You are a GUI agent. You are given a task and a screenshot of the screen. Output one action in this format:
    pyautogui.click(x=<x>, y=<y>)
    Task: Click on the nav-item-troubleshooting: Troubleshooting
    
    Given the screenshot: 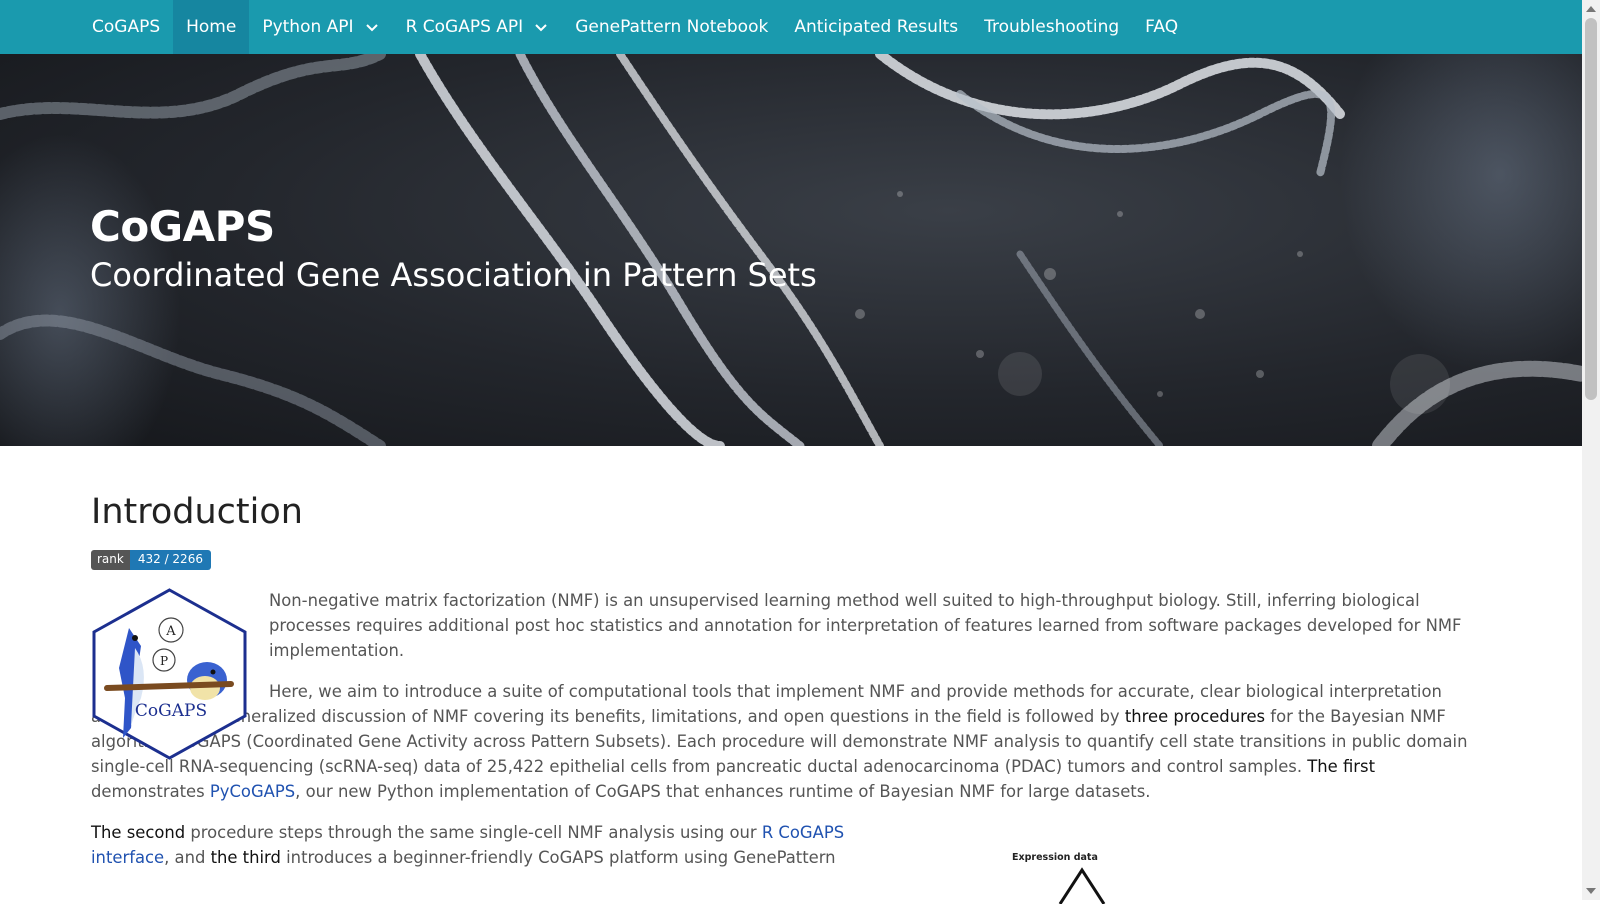 What is the action you would take?
    pyautogui.click(x=1051, y=27)
    